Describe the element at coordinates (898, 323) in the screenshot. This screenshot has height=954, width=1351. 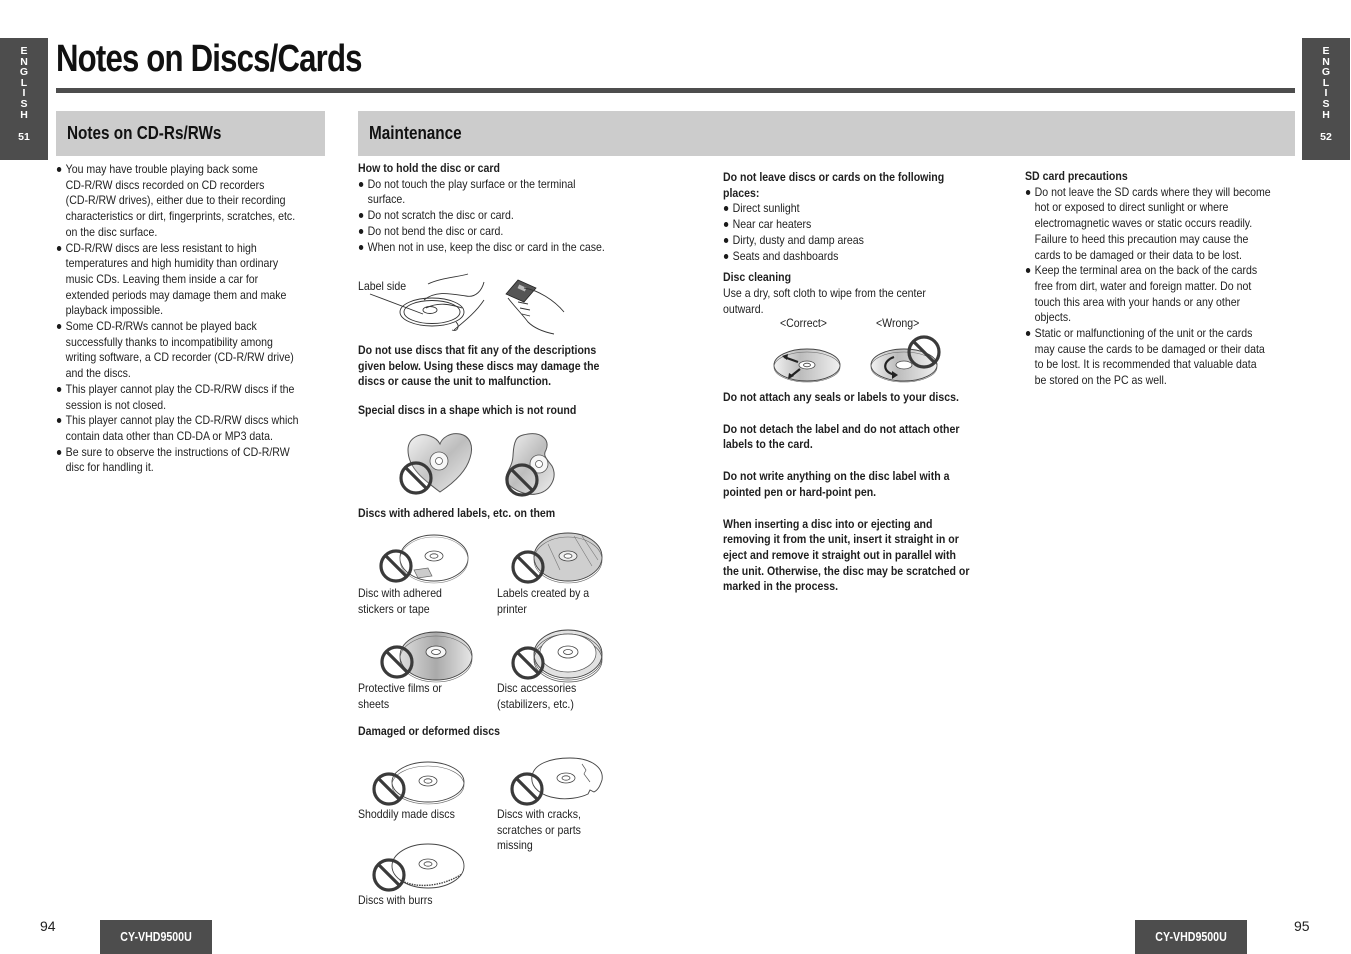
I see `wrong-label: <Wrong>` at that location.